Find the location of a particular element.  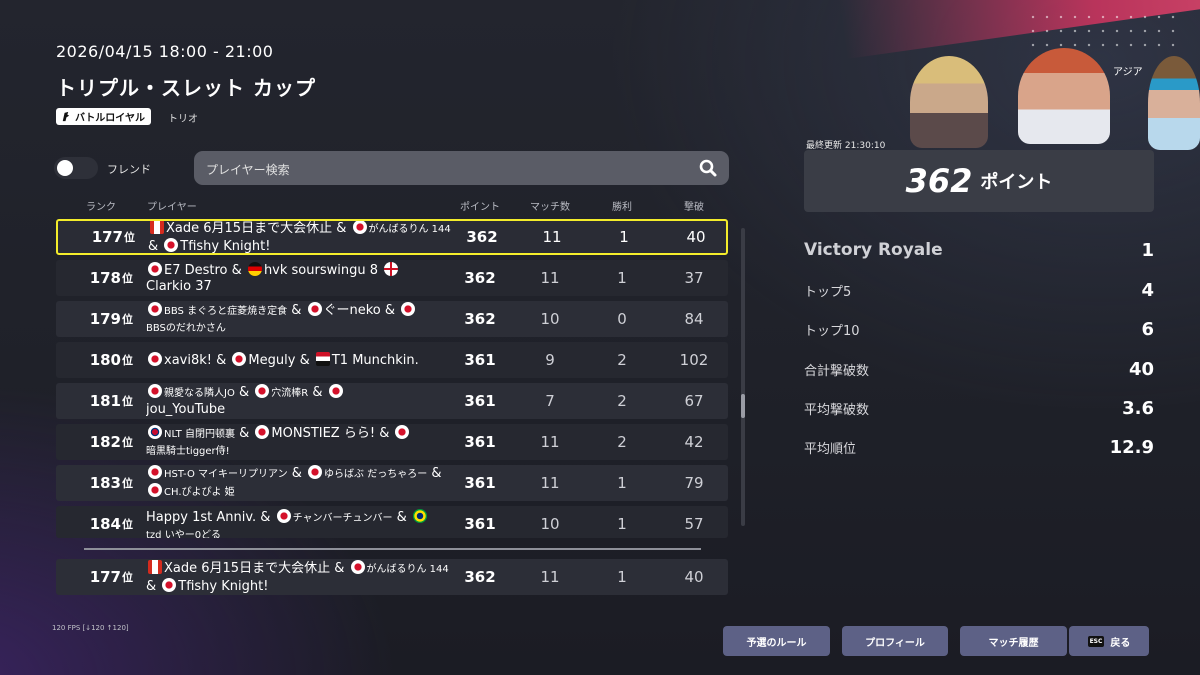

player-cell: xavi8k! & Meguly & T1 Munchkin. is located at coordinates (298, 360).